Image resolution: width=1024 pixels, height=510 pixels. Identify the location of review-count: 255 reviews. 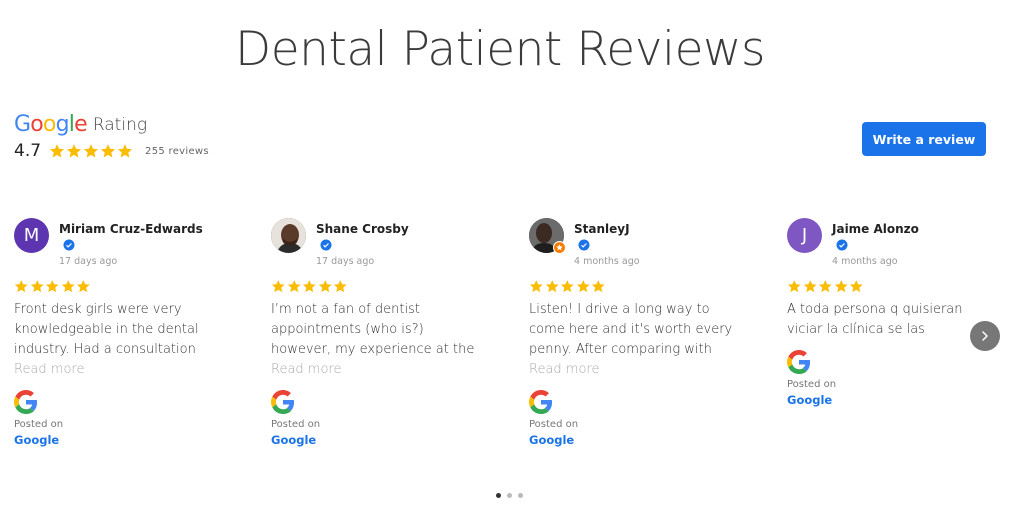
(177, 151).